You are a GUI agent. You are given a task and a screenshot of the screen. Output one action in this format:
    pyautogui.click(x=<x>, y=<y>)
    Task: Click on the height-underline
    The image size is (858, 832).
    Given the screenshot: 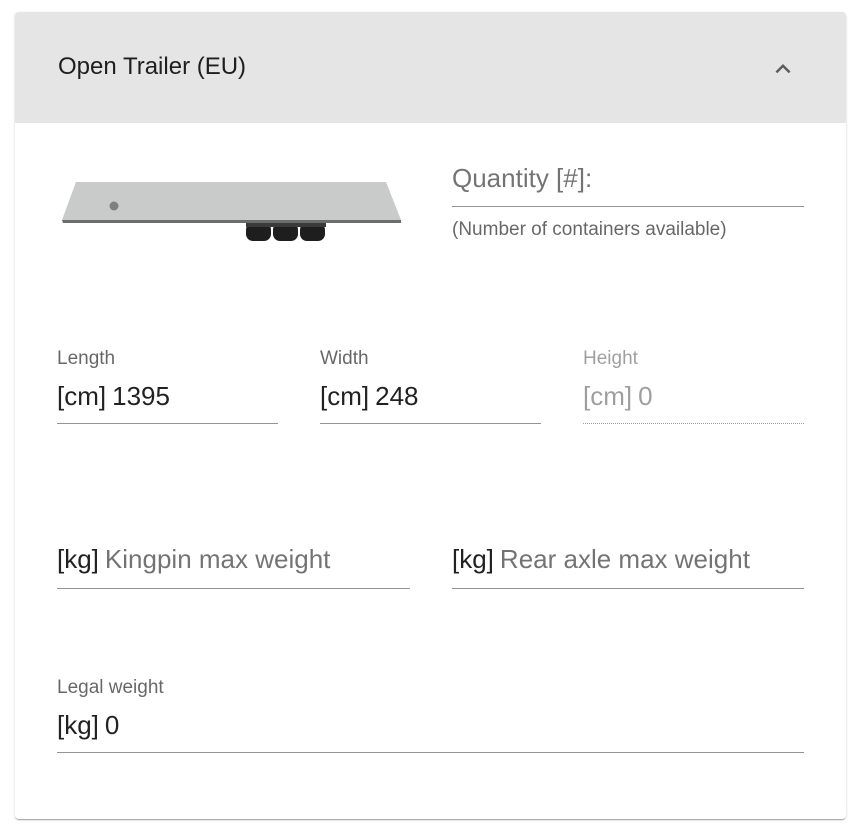 What is the action you would take?
    pyautogui.click(x=693, y=423)
    